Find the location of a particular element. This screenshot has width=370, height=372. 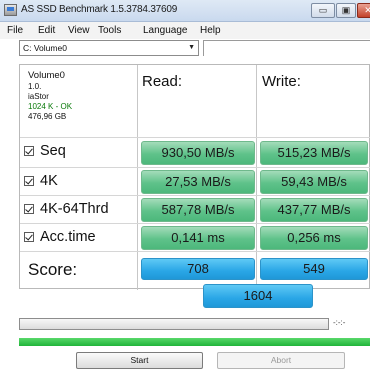

write-header: Write: is located at coordinates (281, 81).